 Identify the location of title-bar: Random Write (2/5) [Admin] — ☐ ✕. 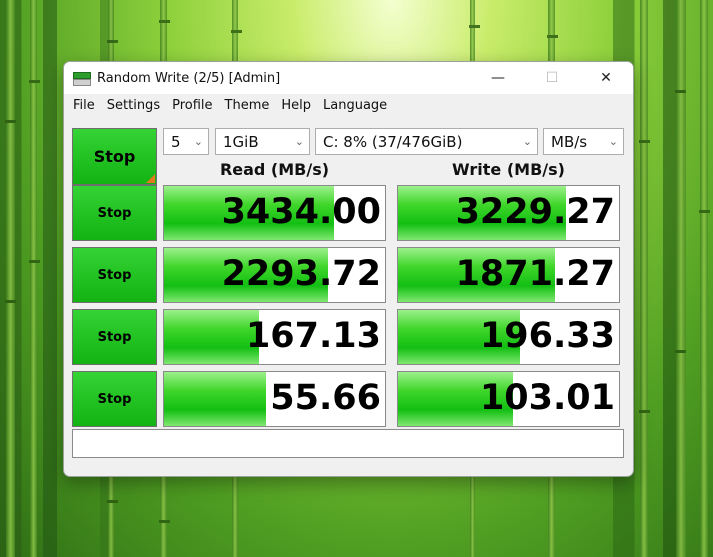
(348, 78).